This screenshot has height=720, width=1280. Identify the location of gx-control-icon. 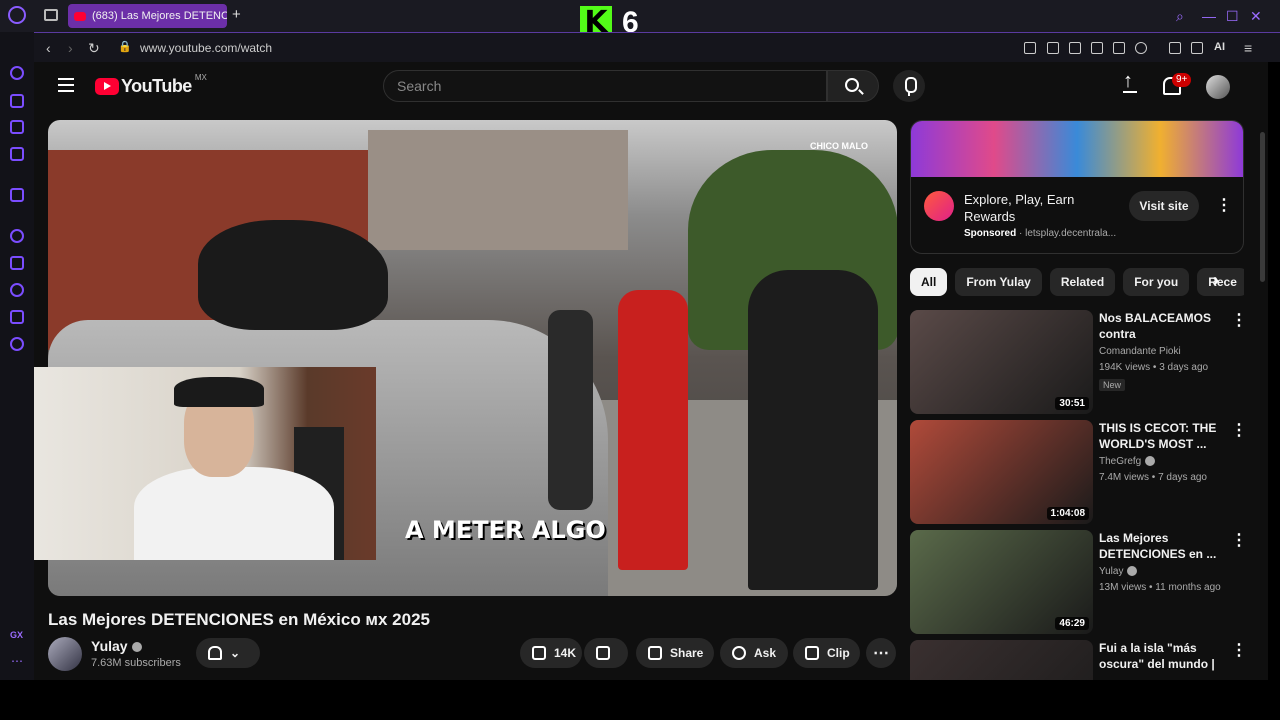
(17, 73).